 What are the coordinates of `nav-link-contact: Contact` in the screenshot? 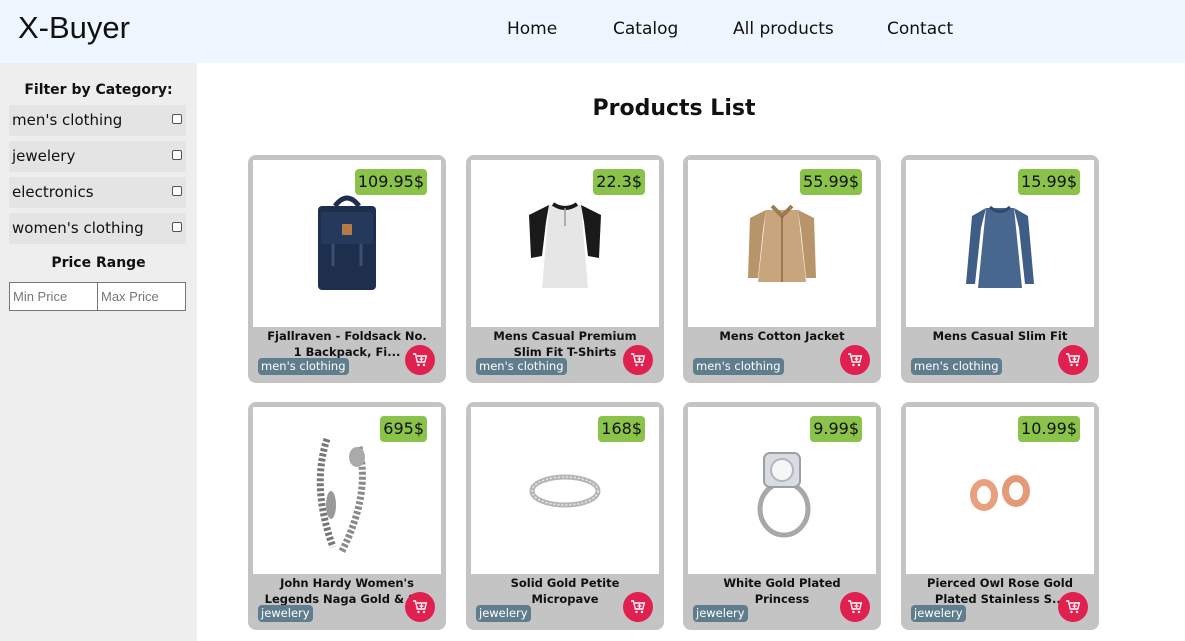 It's located at (920, 29).